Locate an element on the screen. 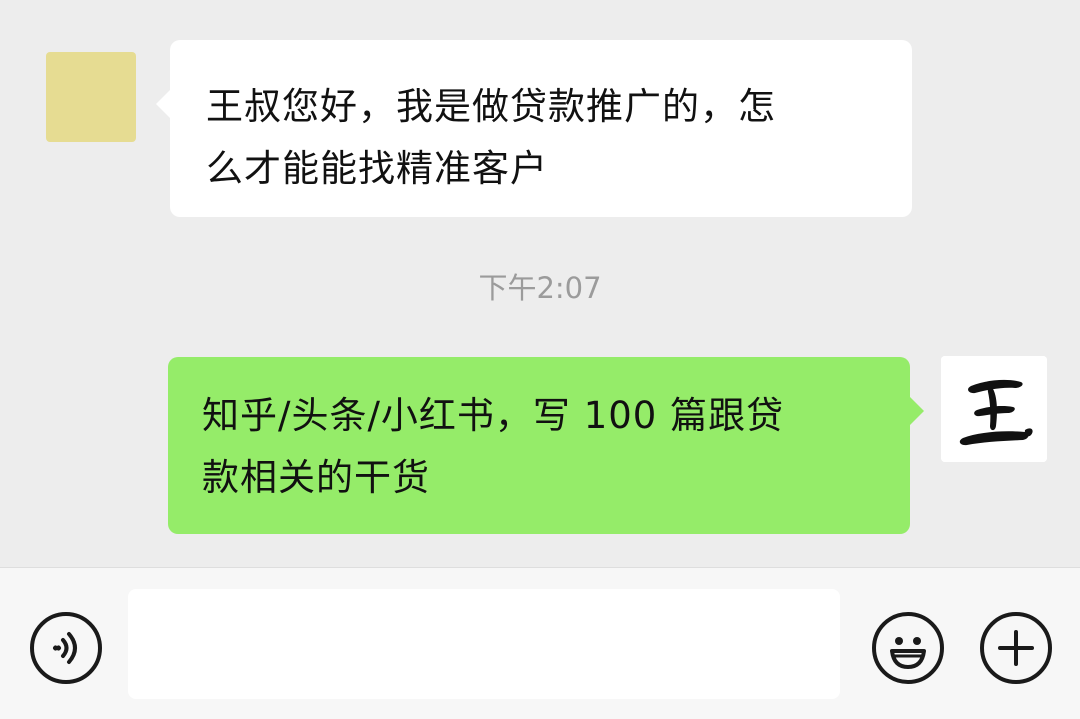 The height and width of the screenshot is (719, 1080). voice-button is located at coordinates (66, 648).